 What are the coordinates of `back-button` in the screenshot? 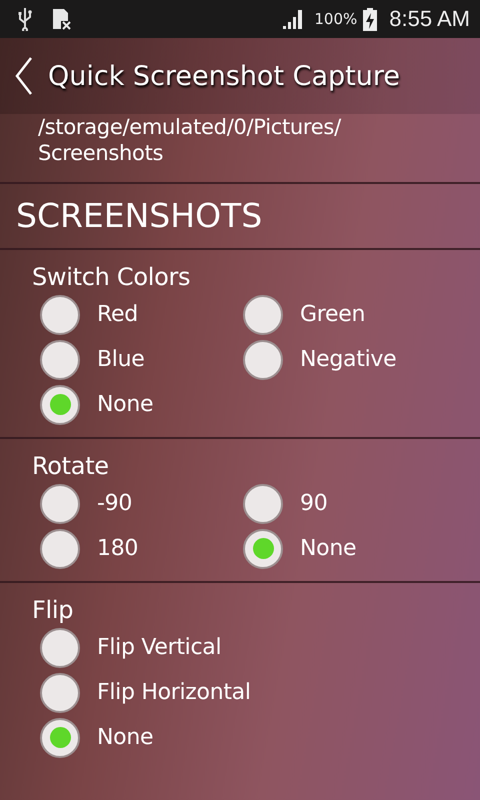 It's located at (24, 76).